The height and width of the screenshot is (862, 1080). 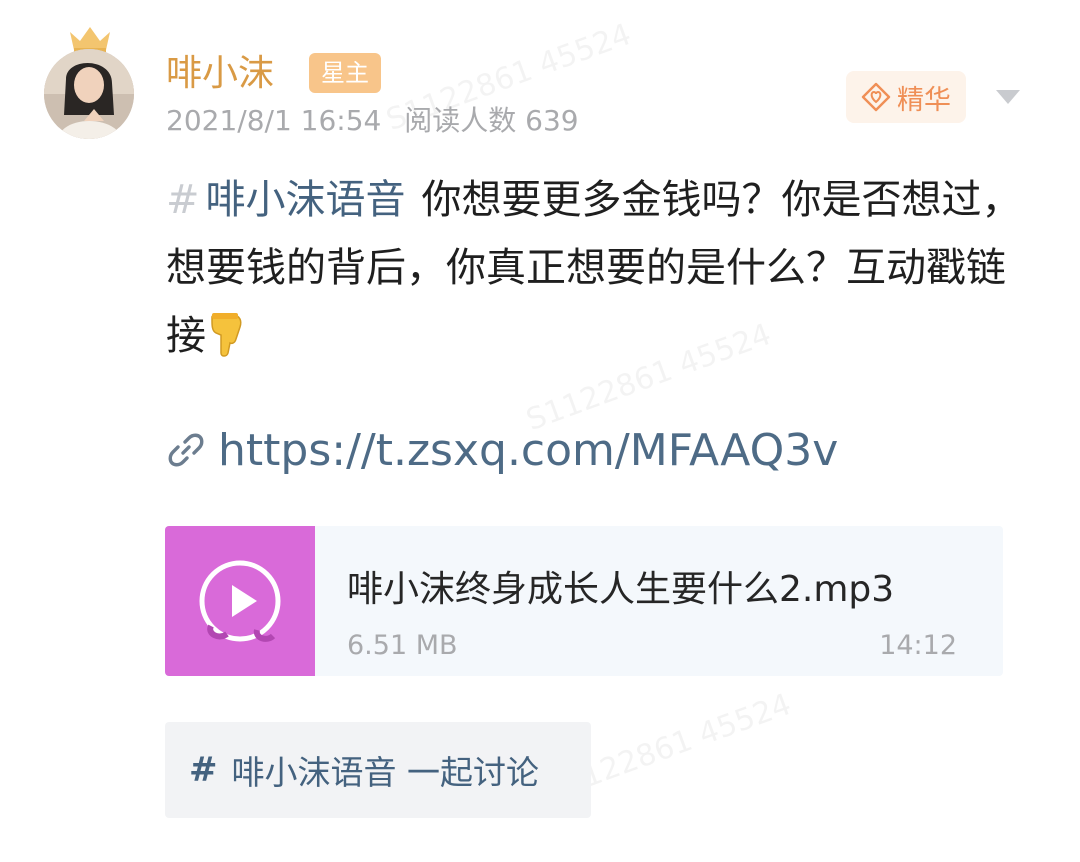 I want to click on attachment-file-name: 啡小沫终身成长人生要什么2.mp3, so click(x=621, y=589).